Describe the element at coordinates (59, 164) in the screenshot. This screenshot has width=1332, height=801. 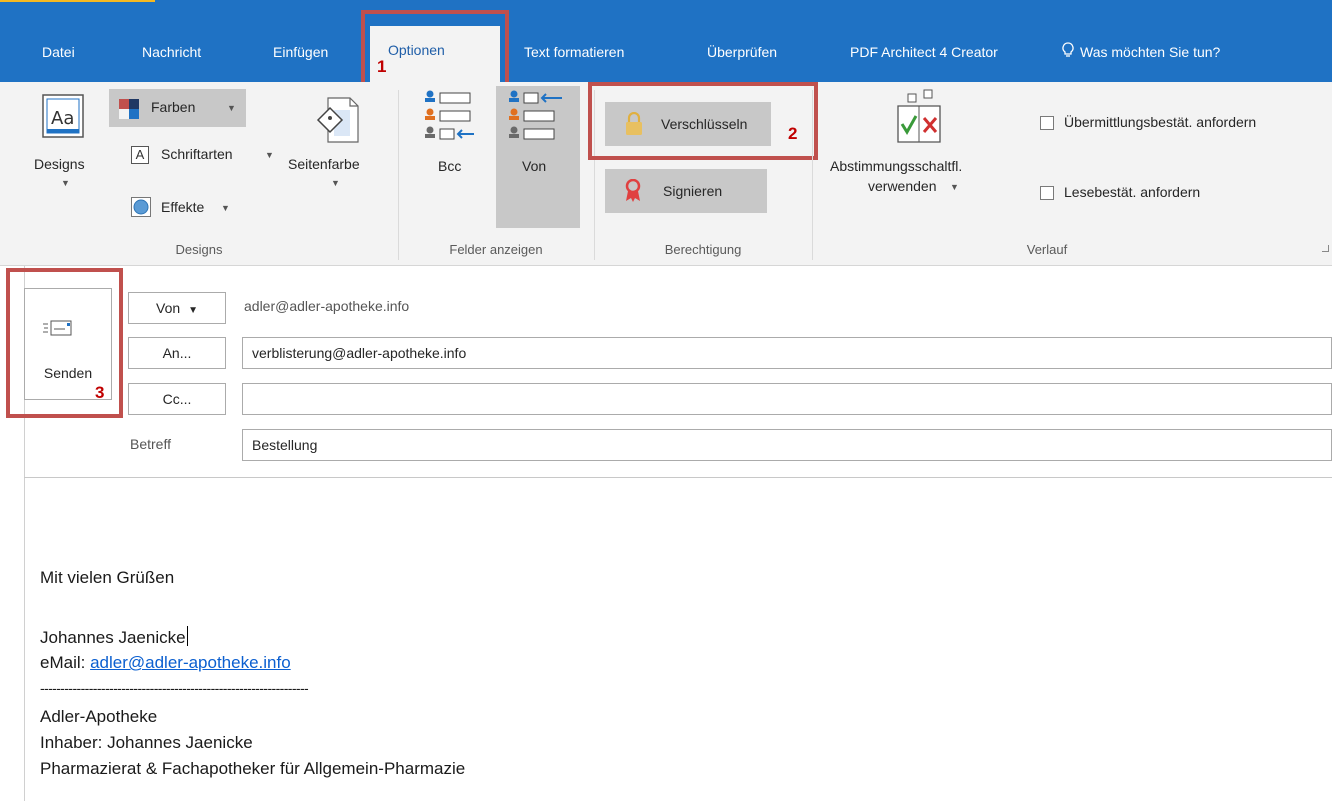
I see `designs-label: Designs` at that location.